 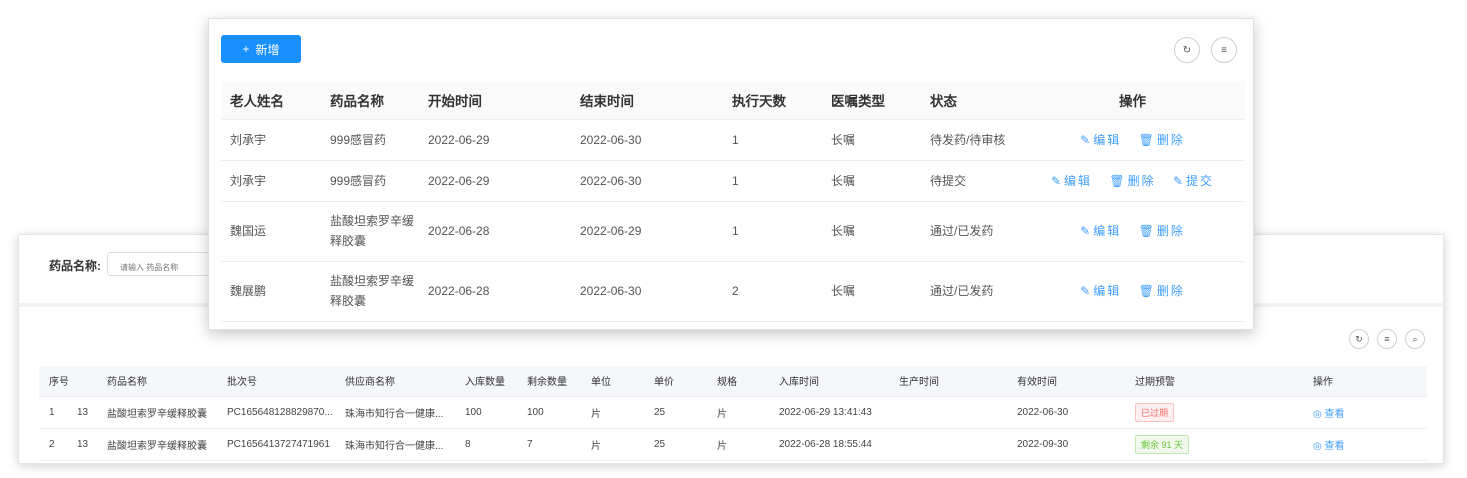 What do you see at coordinates (738, 381) in the screenshot?
I see `col-header: 规格` at bounding box center [738, 381].